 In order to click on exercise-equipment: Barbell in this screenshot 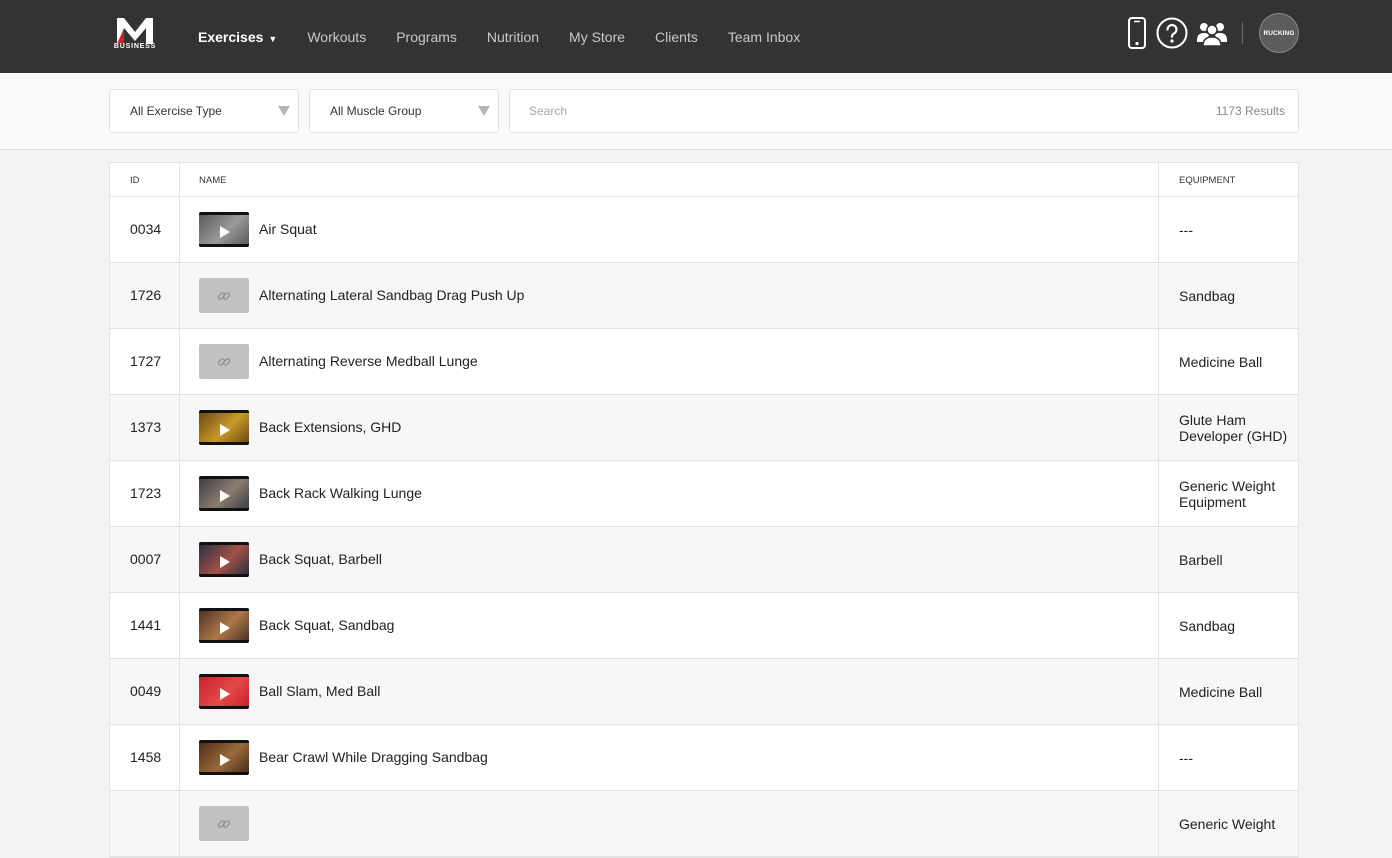, I will do `click(1201, 560)`.